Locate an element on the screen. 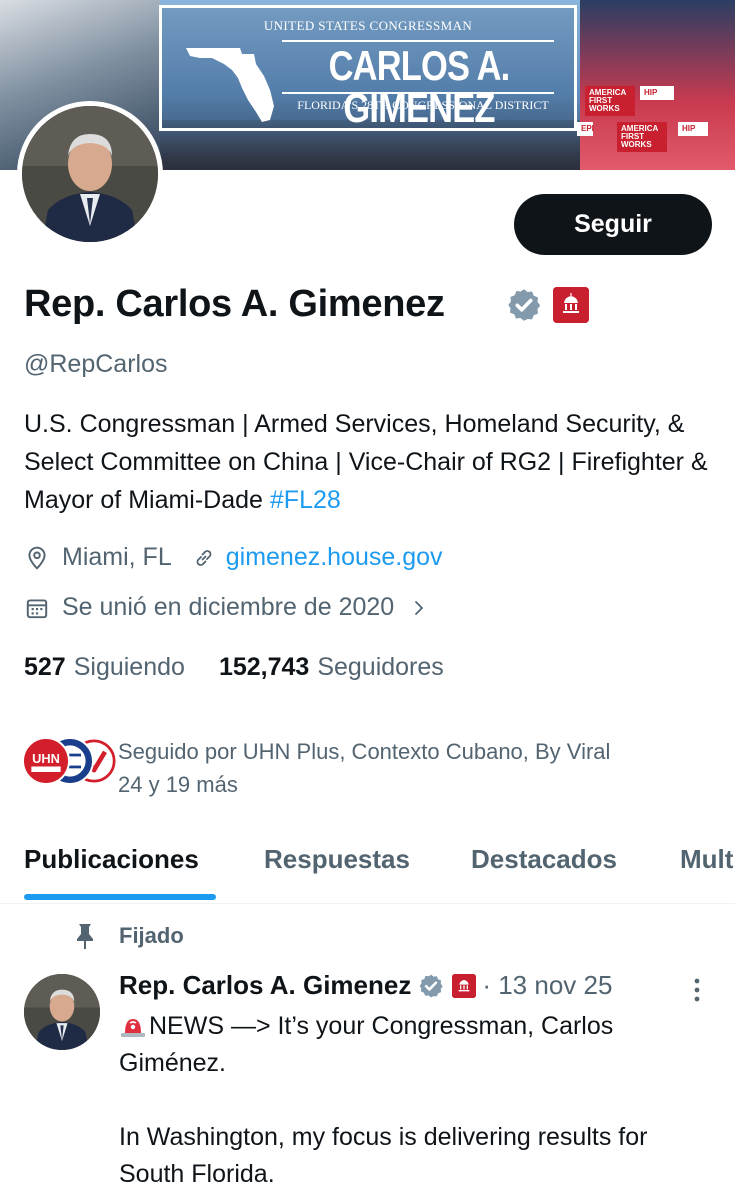 The height and width of the screenshot is (1200, 735). active-tab-indicator is located at coordinates (120, 897).